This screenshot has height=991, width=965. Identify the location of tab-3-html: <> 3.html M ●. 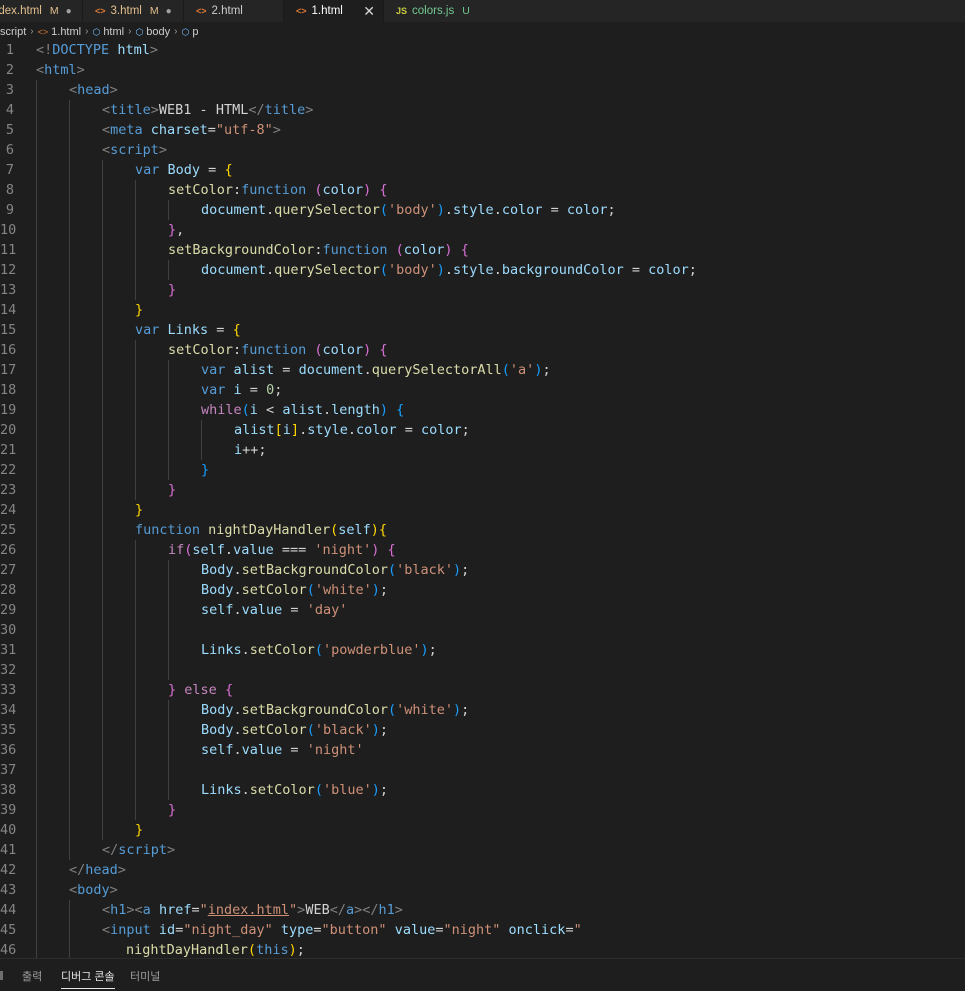
(132, 11).